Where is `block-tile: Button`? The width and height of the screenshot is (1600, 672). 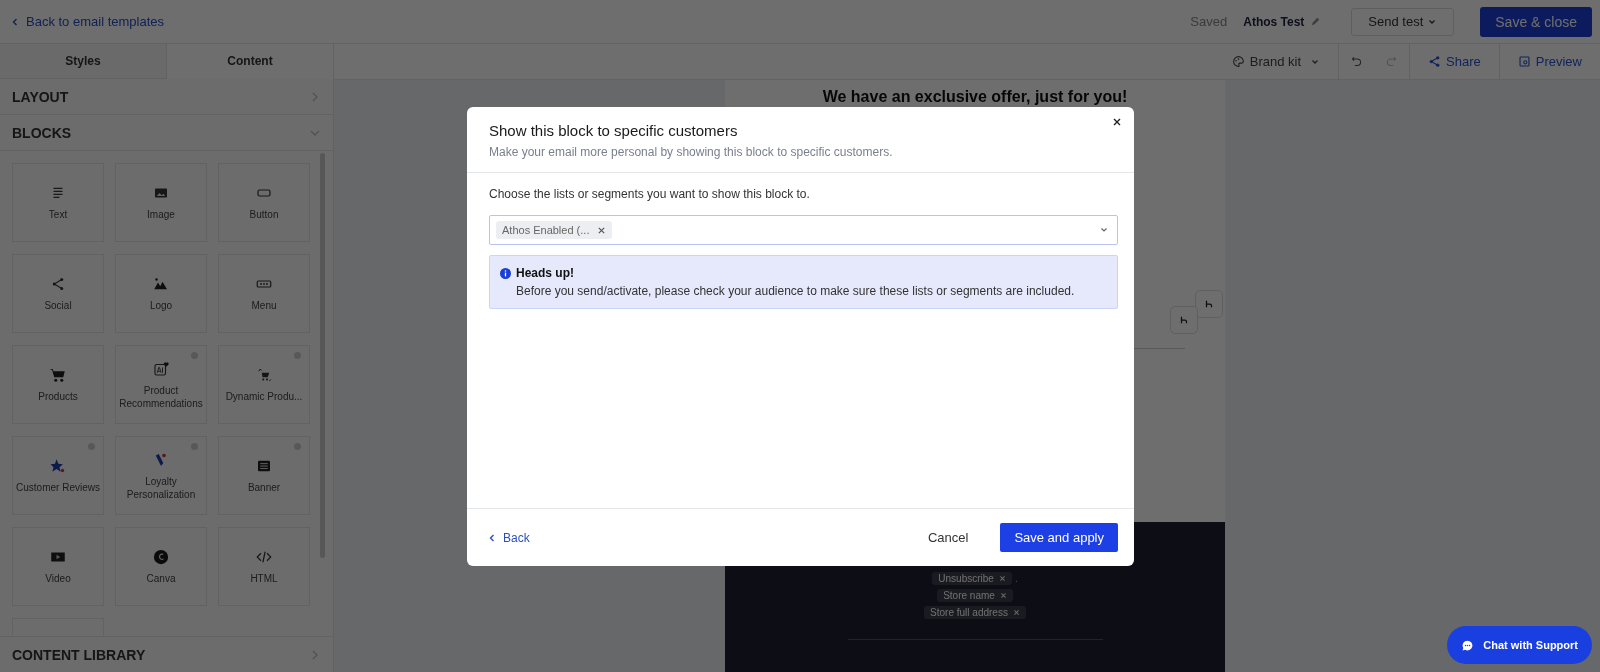 block-tile: Button is located at coordinates (264, 202).